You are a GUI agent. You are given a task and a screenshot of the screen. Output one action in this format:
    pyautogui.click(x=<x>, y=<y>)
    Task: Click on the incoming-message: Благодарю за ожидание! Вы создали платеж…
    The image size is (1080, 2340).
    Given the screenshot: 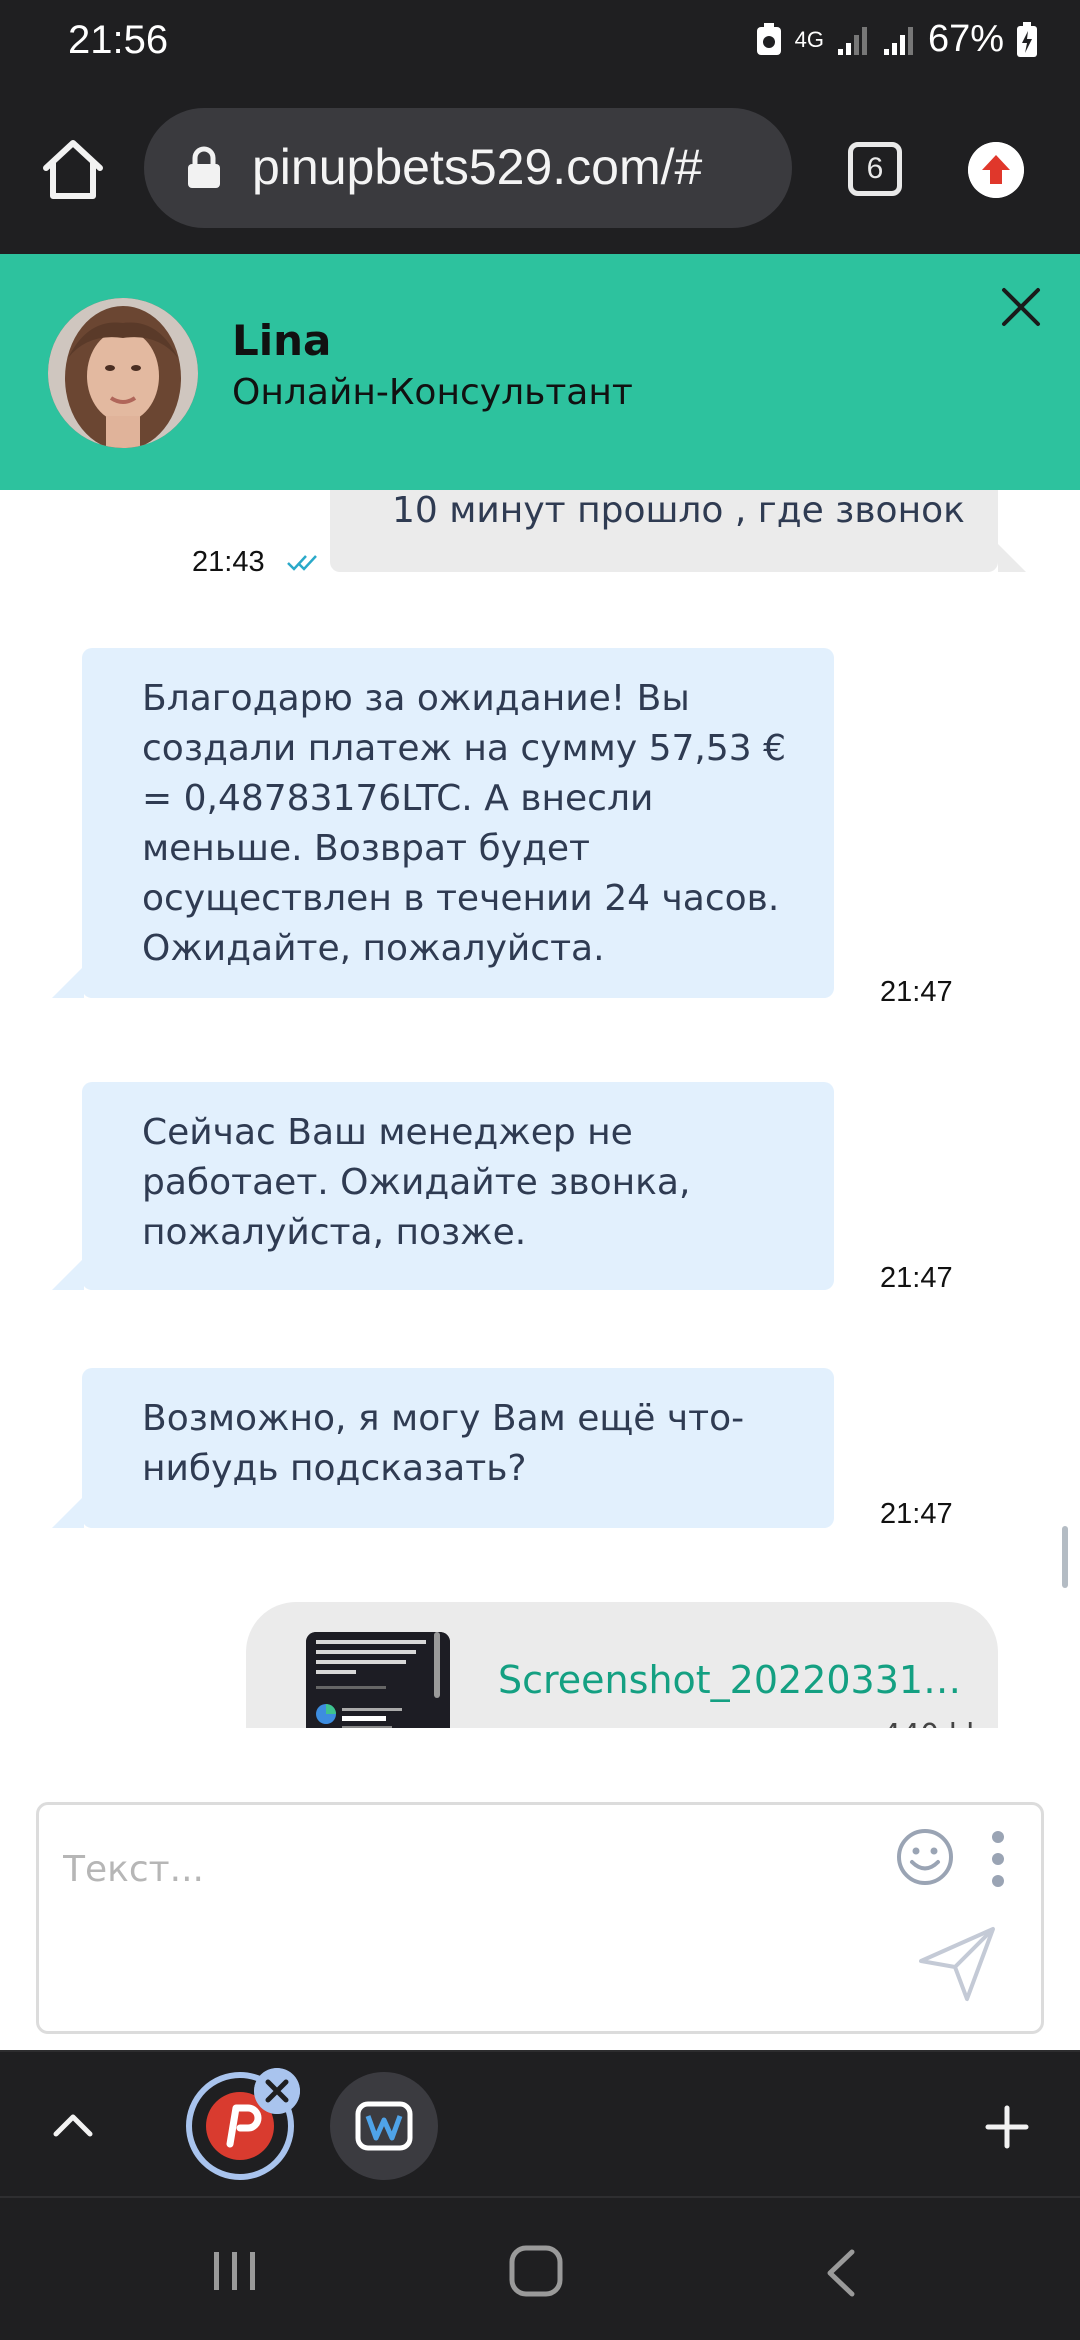 What is the action you would take?
    pyautogui.click(x=458, y=823)
    